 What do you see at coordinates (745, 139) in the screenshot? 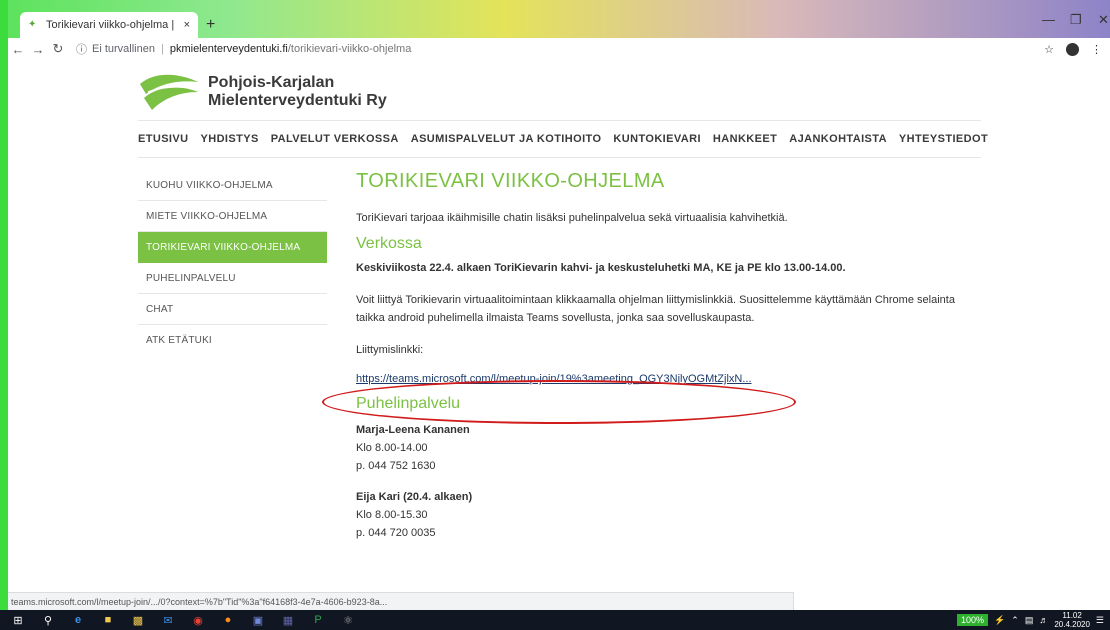
I see `nav-item-hankkeet: HANKKEET` at bounding box center [745, 139].